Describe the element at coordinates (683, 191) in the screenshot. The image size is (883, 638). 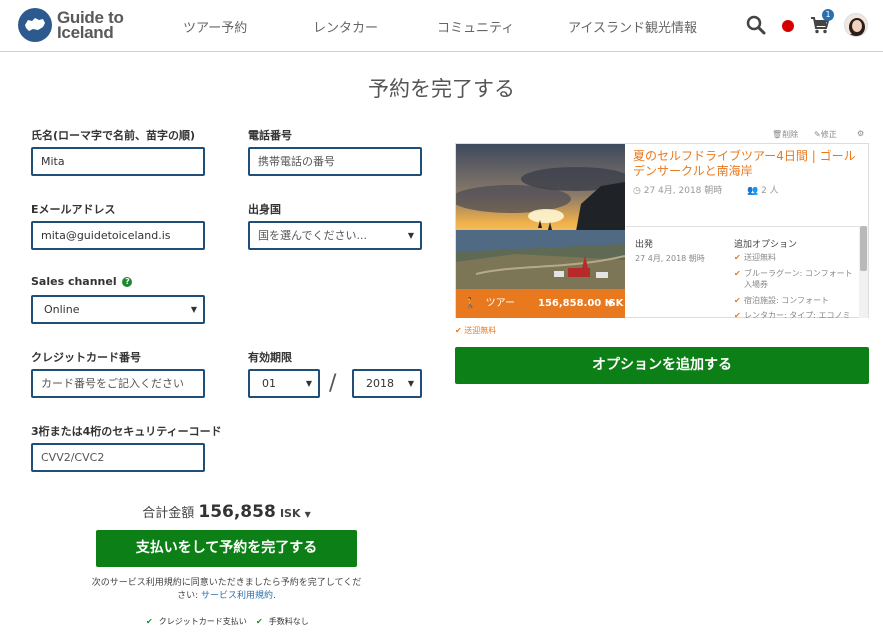
I see `tour-date-text: 27 4月, 2018 朝時` at that location.